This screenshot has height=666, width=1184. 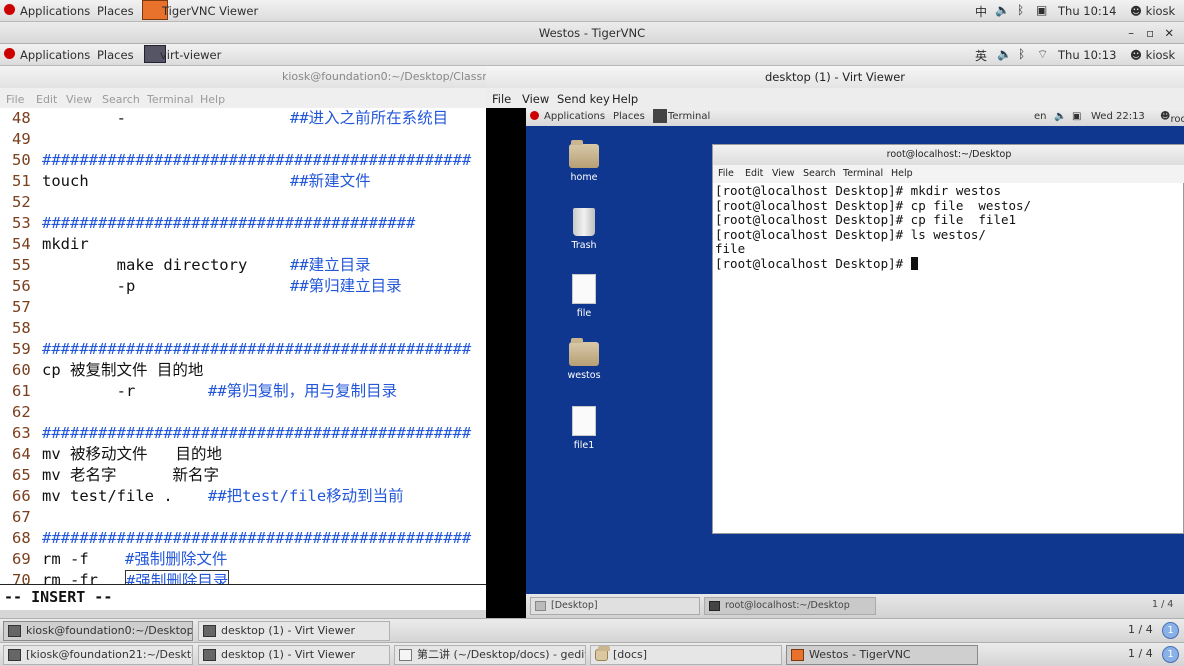 I want to click on code-text: -p, so click(x=89, y=286).